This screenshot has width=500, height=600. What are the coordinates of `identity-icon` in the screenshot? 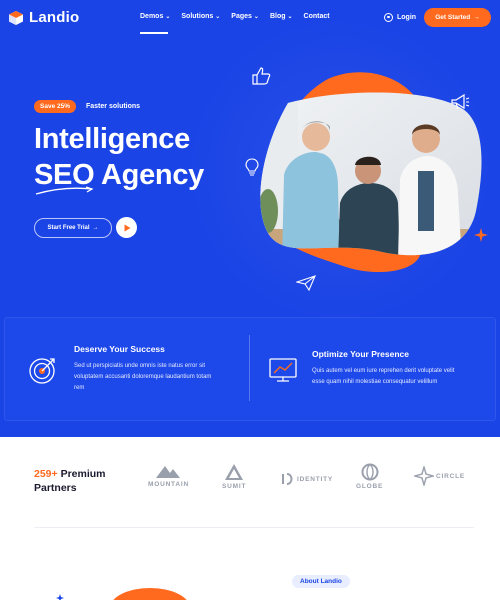 It's located at (287, 479).